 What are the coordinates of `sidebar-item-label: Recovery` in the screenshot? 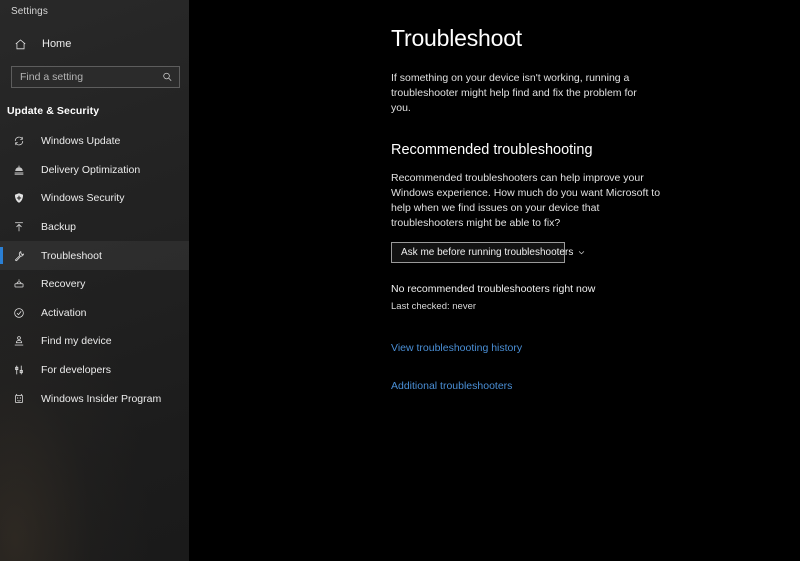 It's located at (63, 284).